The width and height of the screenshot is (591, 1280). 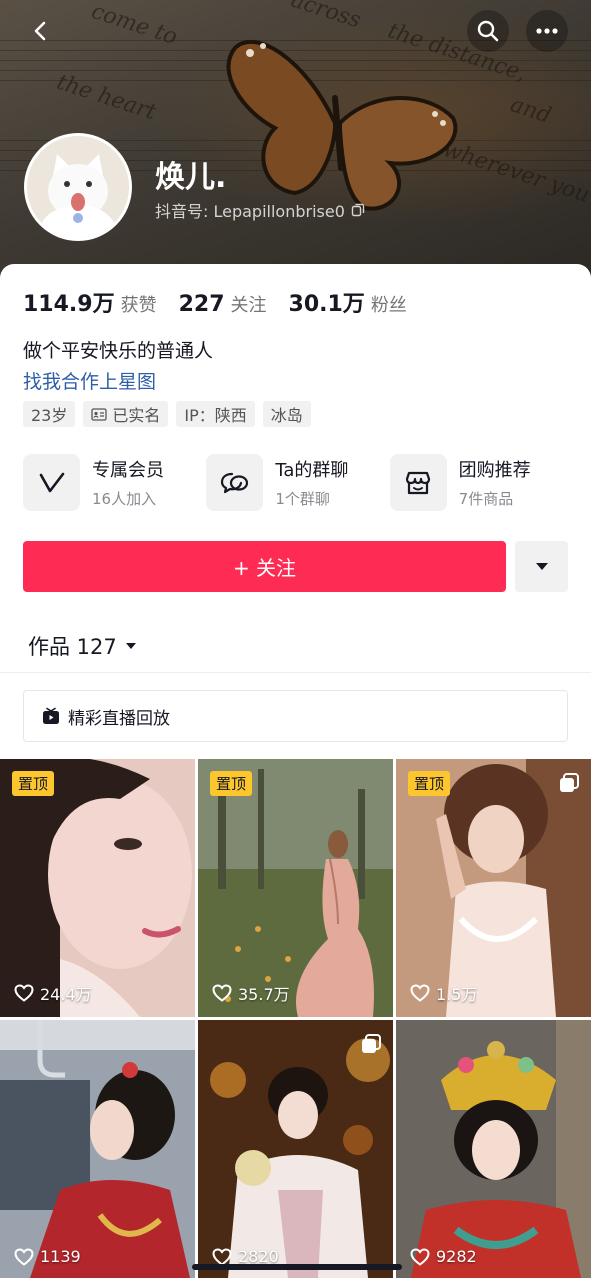 I want to click on butterfly-image, so click(x=342, y=125).